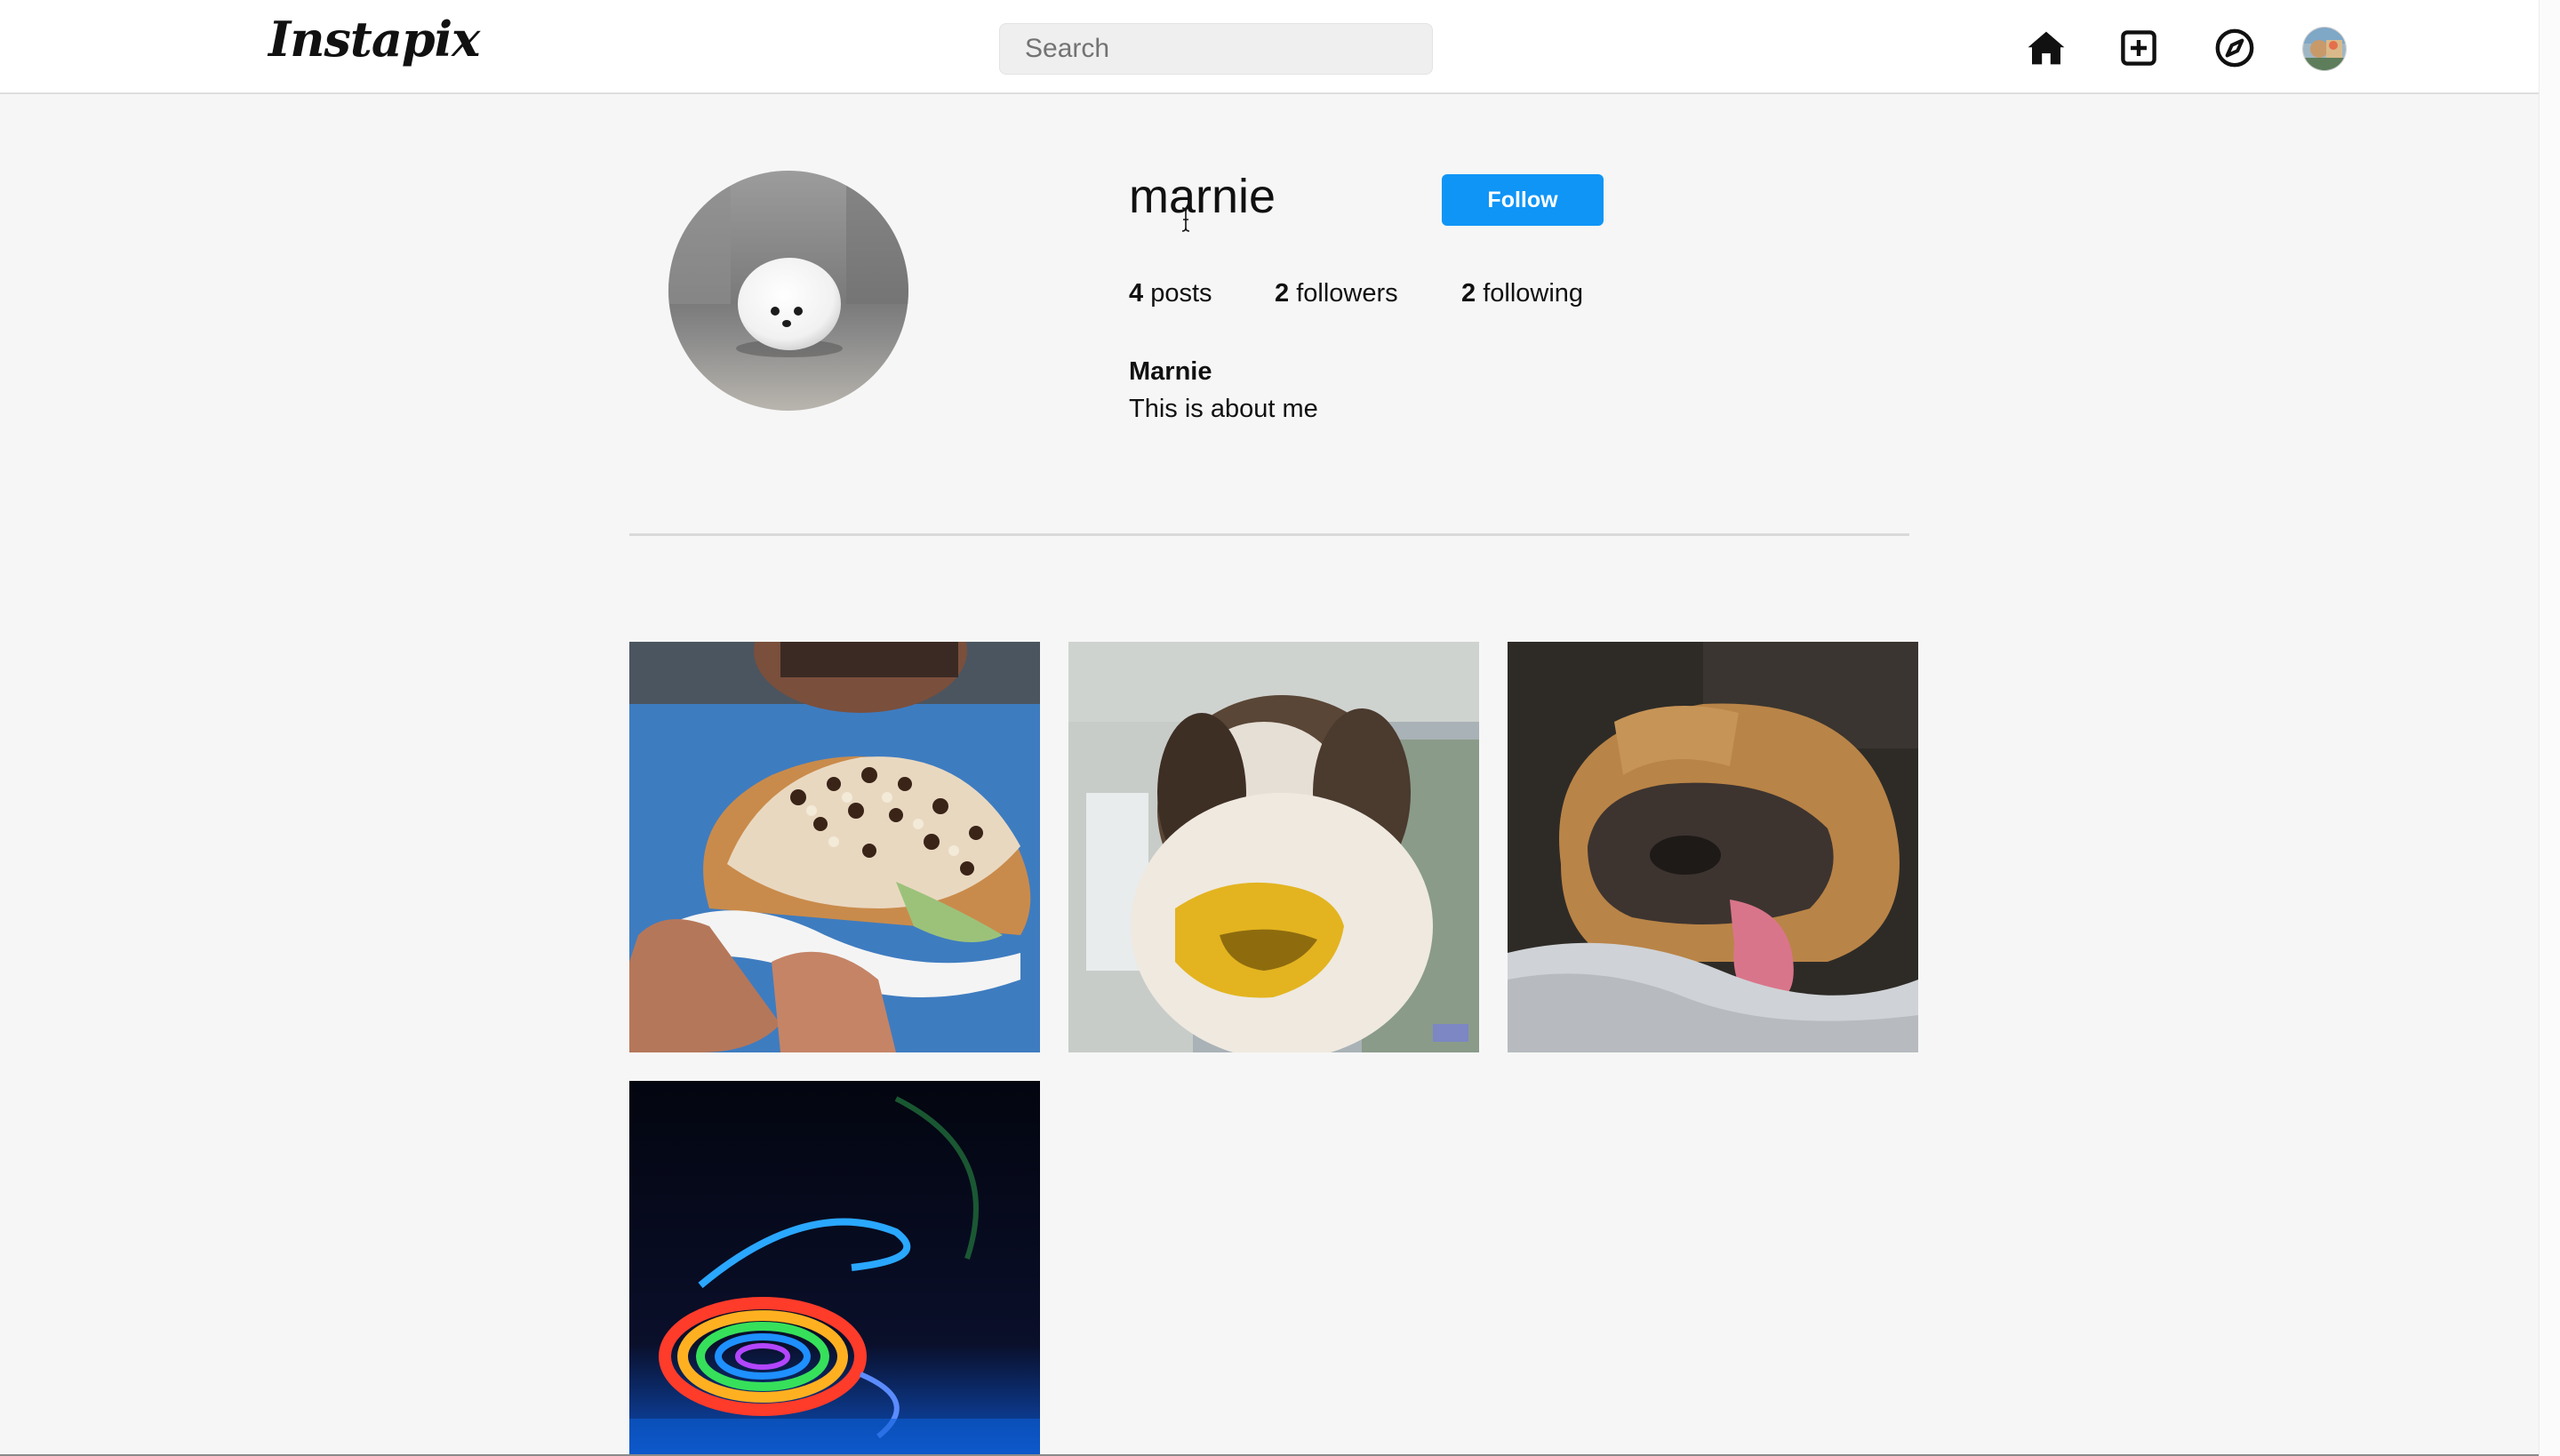 Image resolution: width=2560 pixels, height=1456 pixels. What do you see at coordinates (788, 291) in the screenshot?
I see `profile-avatar` at bounding box center [788, 291].